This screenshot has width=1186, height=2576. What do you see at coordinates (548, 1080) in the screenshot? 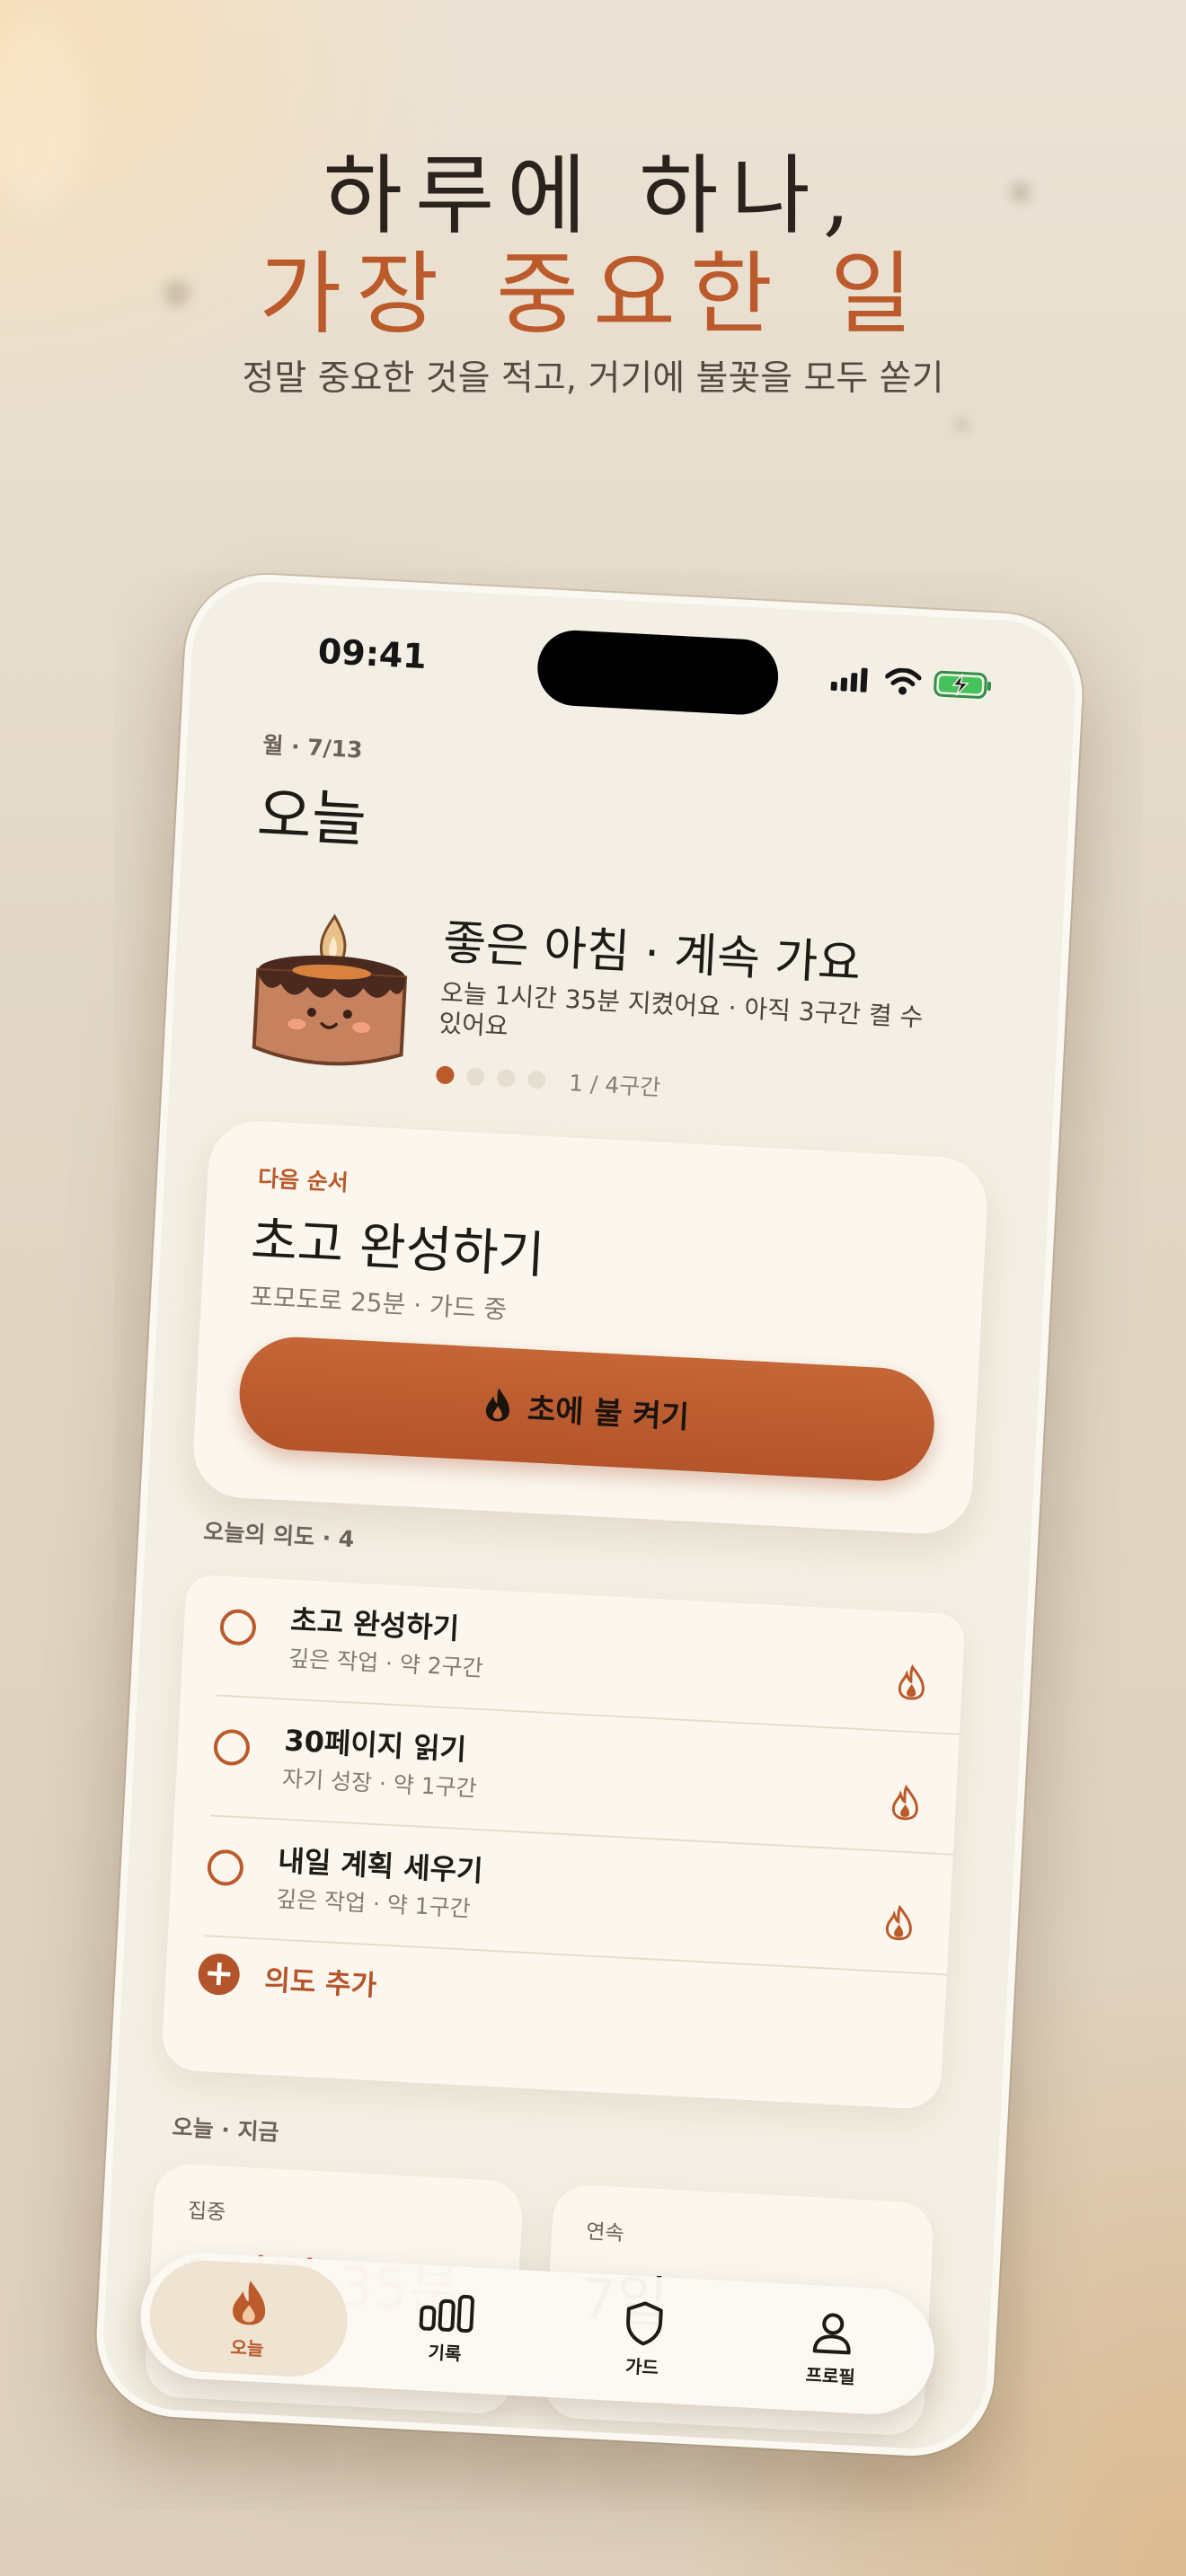
I see `page-indicator: 1 / 4구간` at bounding box center [548, 1080].